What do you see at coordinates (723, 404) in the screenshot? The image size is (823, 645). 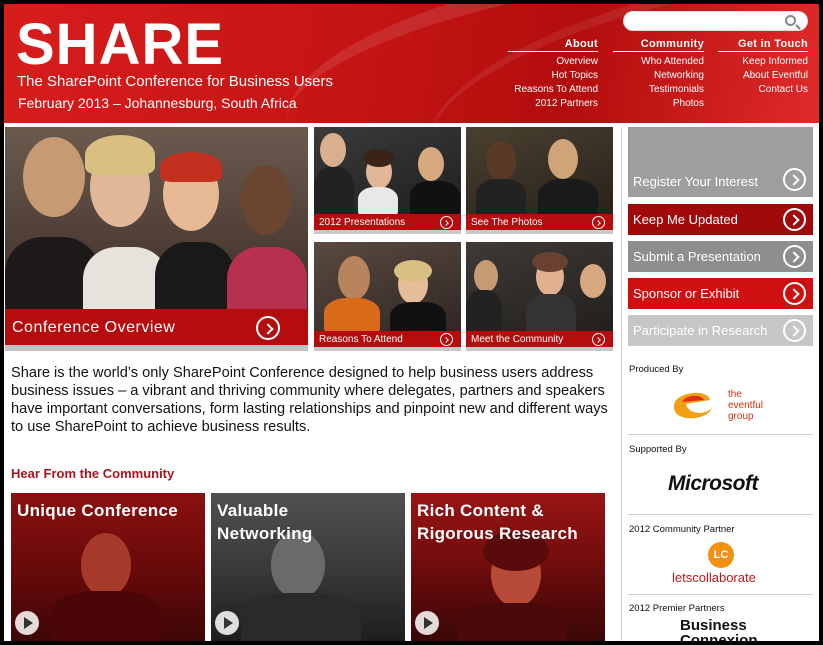 I see `eventful-group-logo: the eventful group` at bounding box center [723, 404].